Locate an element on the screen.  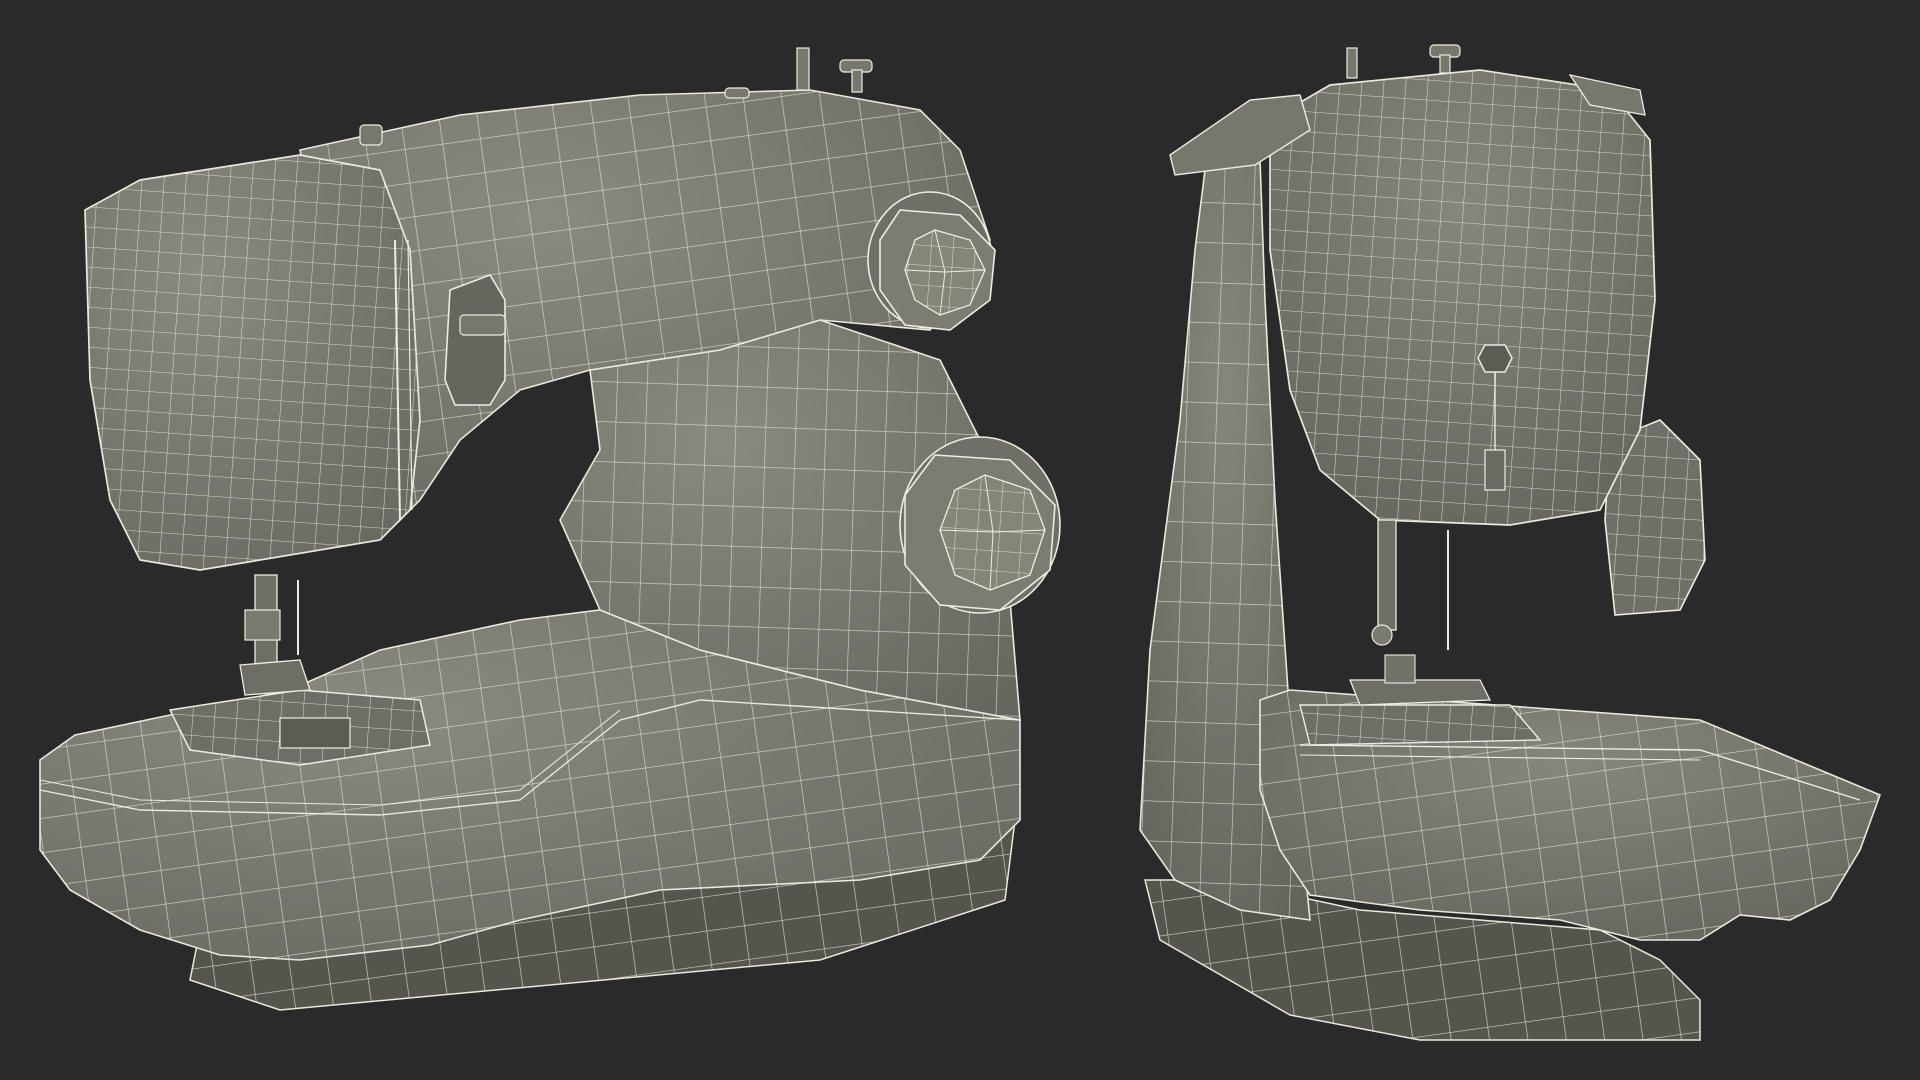
screw is located at coordinates (1495, 358).